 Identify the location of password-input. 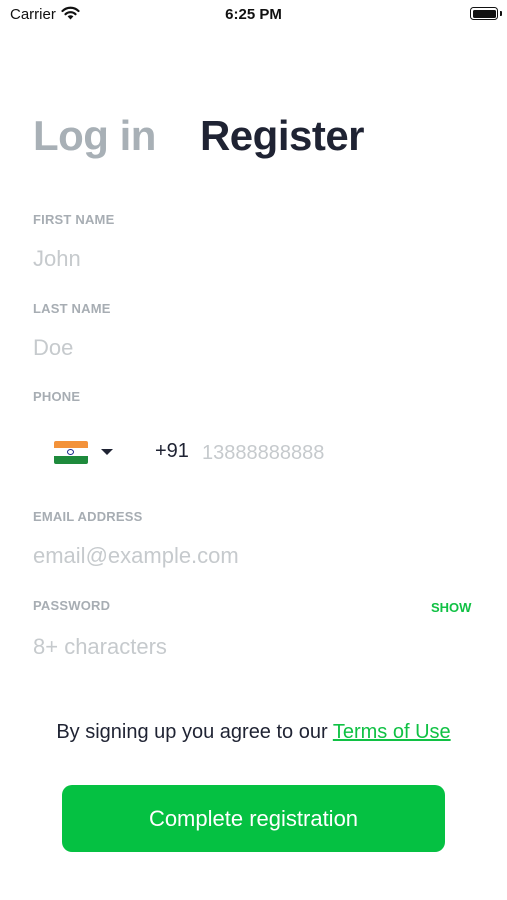
(253, 647).